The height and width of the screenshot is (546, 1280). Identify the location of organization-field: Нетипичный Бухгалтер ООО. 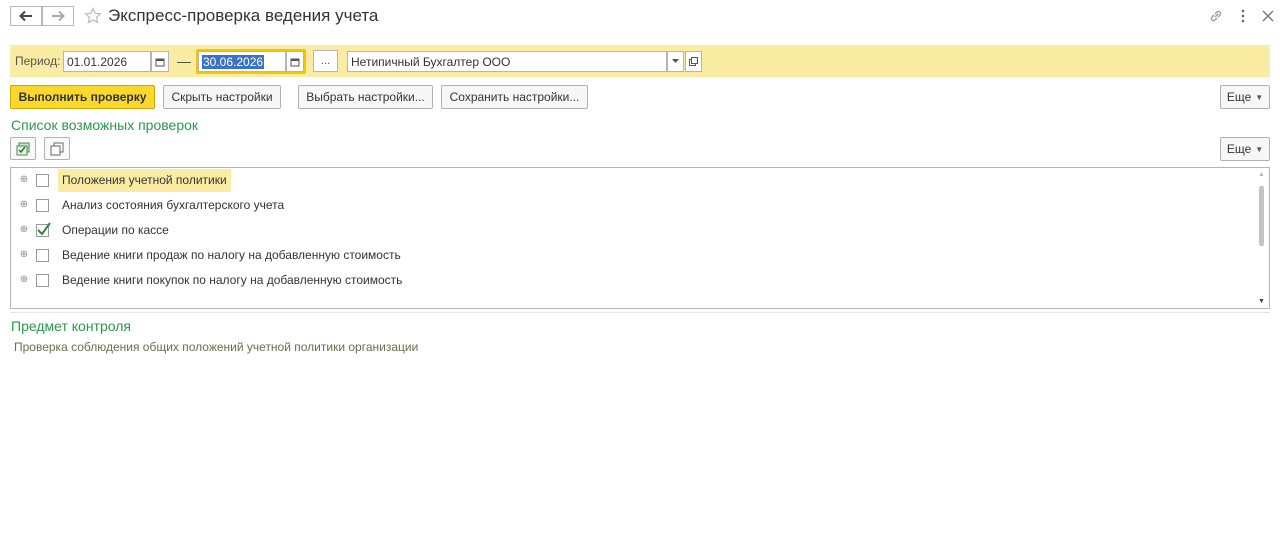
(507, 61).